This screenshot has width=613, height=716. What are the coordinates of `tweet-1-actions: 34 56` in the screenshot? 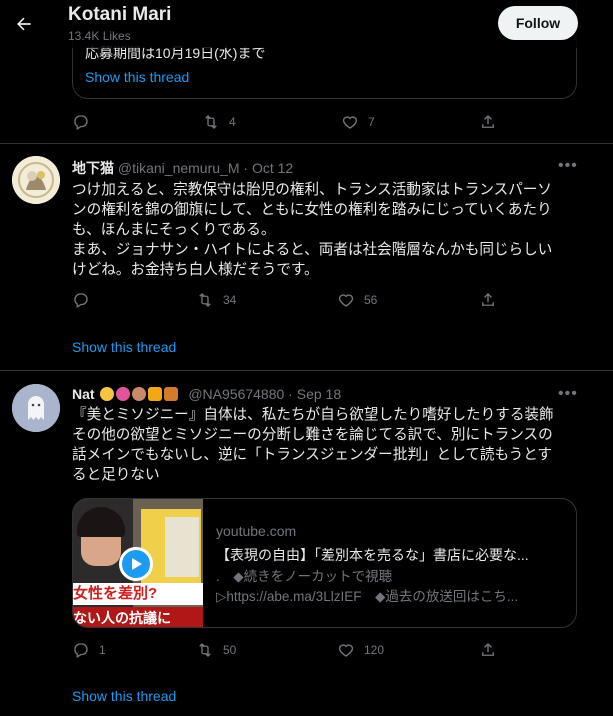 It's located at (302, 301).